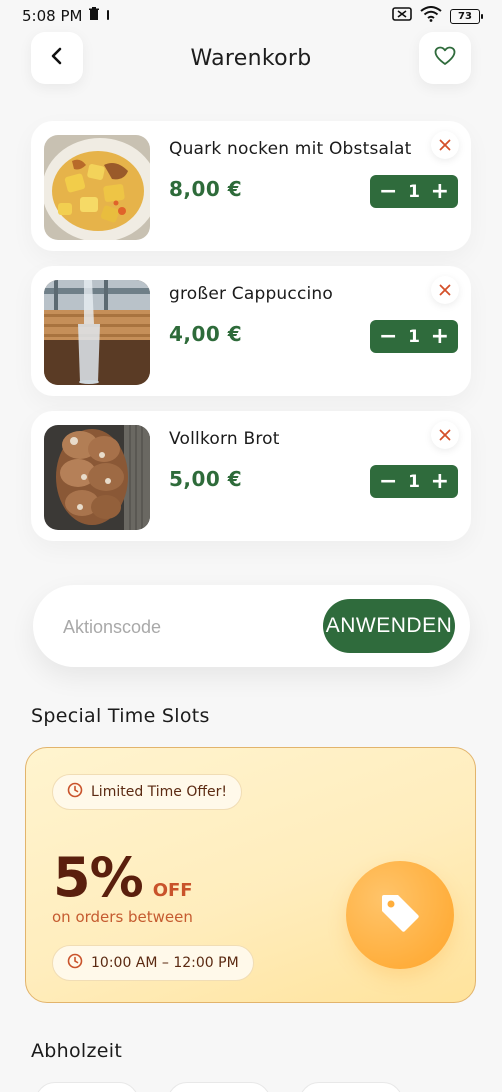  I want to click on price-tag-icon, so click(400, 915).